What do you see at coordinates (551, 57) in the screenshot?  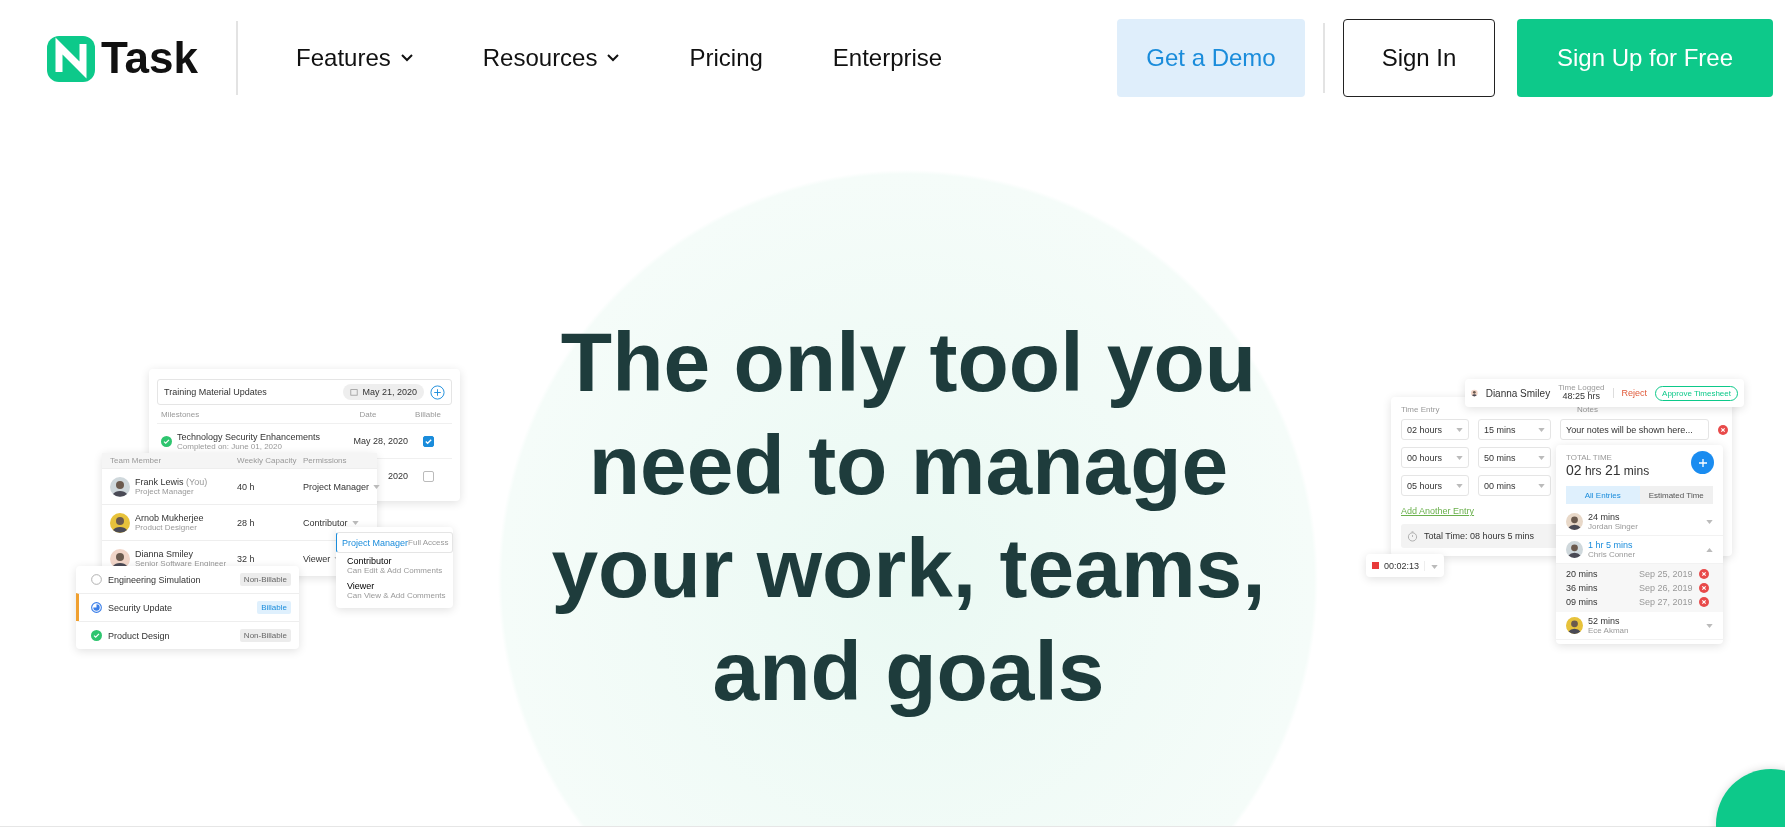 I see `nav-link: Resources` at bounding box center [551, 57].